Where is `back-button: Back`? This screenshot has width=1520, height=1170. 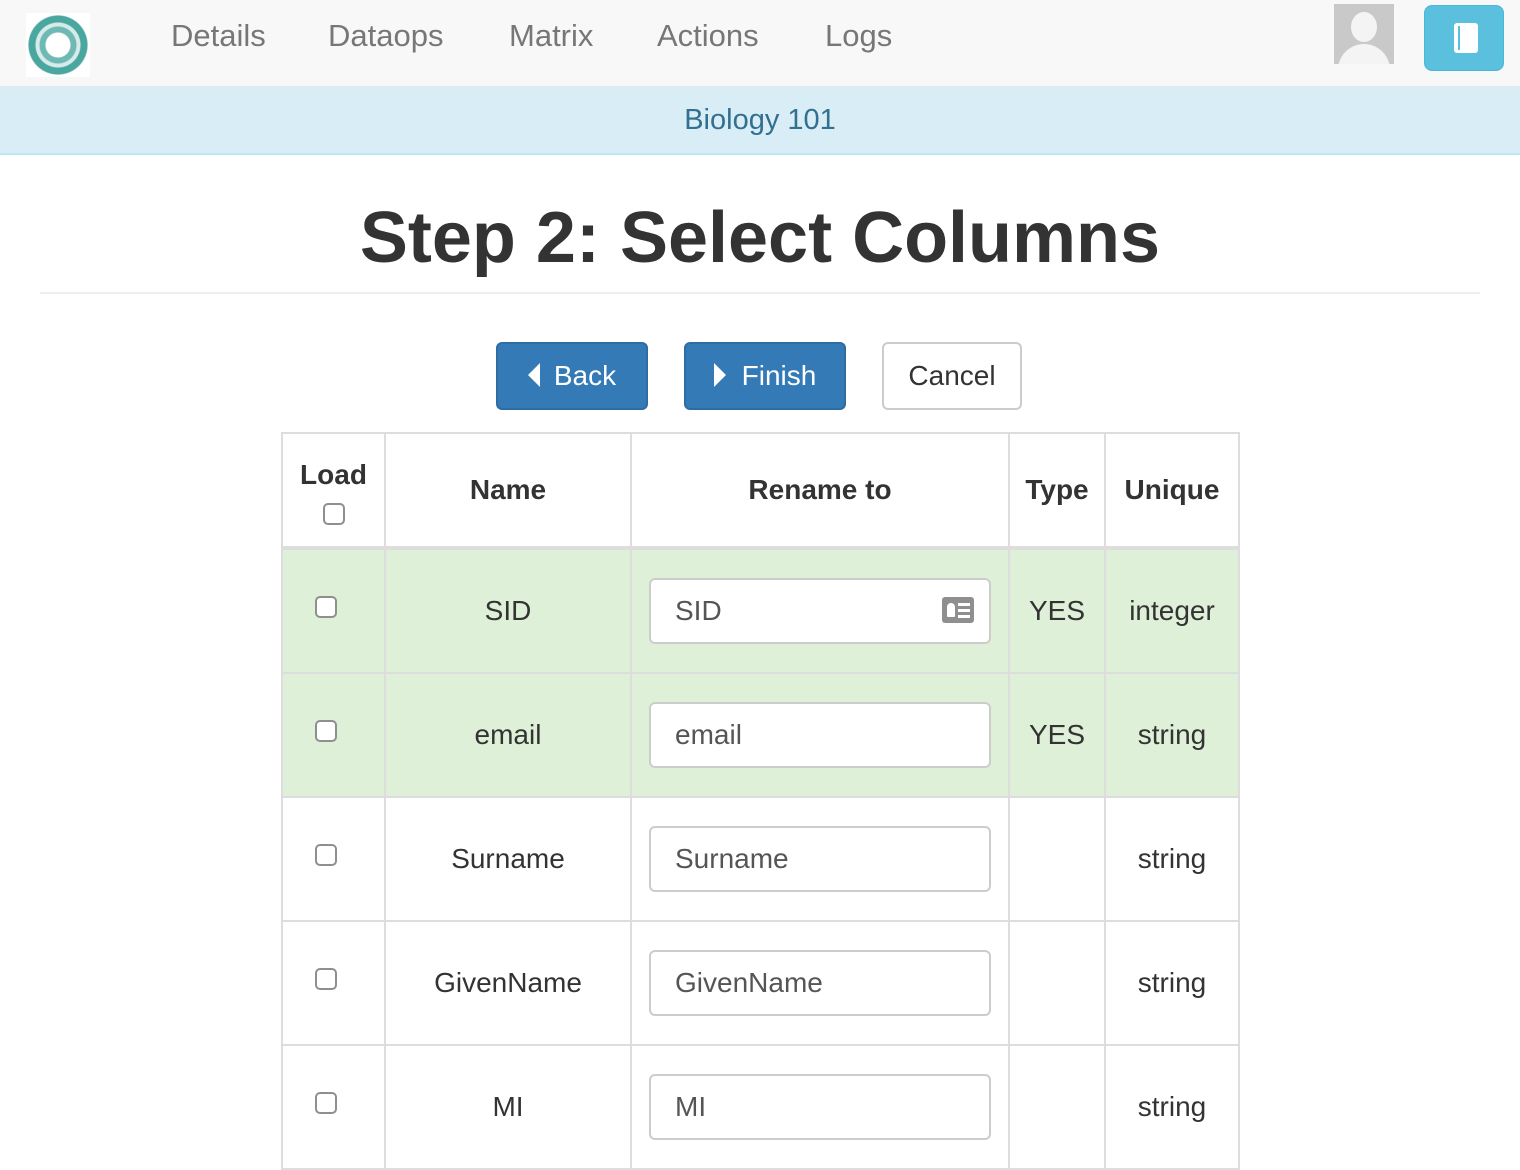 back-button: Back is located at coordinates (572, 376).